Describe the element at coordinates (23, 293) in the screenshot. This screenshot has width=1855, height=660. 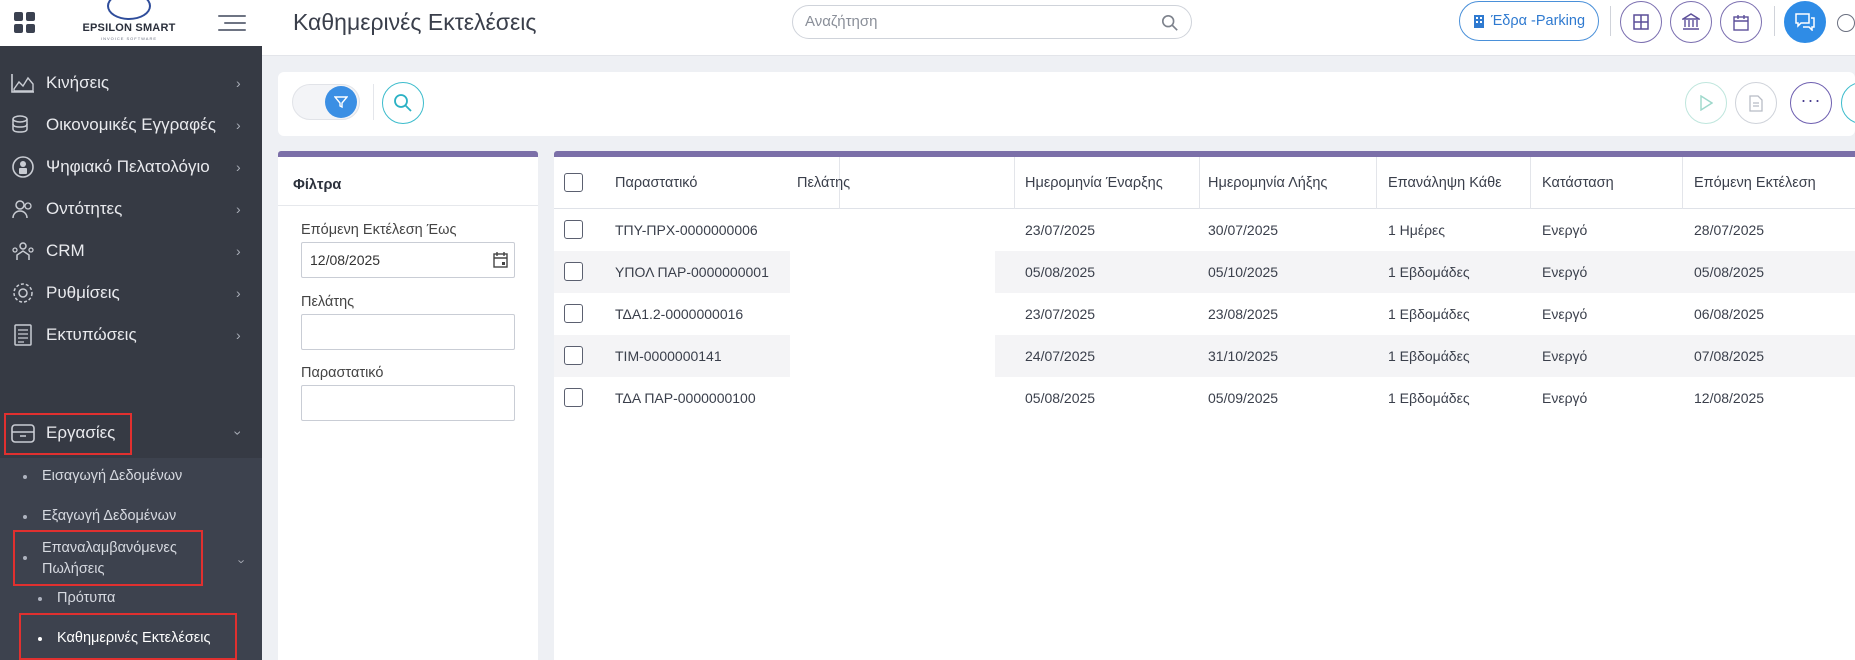
I see `gear-icon` at that location.